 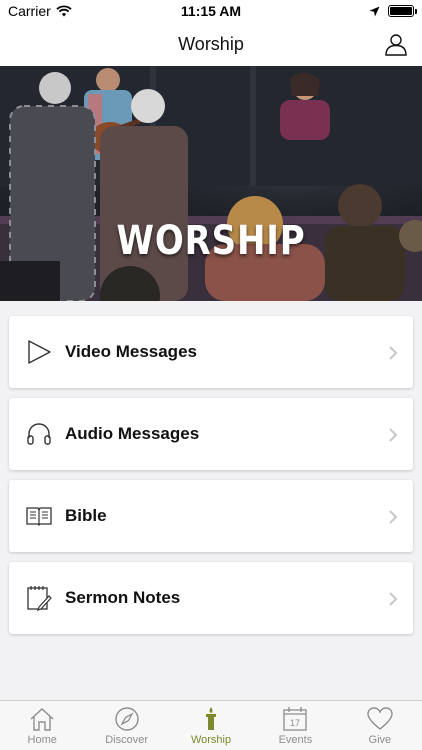 I want to click on page-title: Worship, so click(x=211, y=43).